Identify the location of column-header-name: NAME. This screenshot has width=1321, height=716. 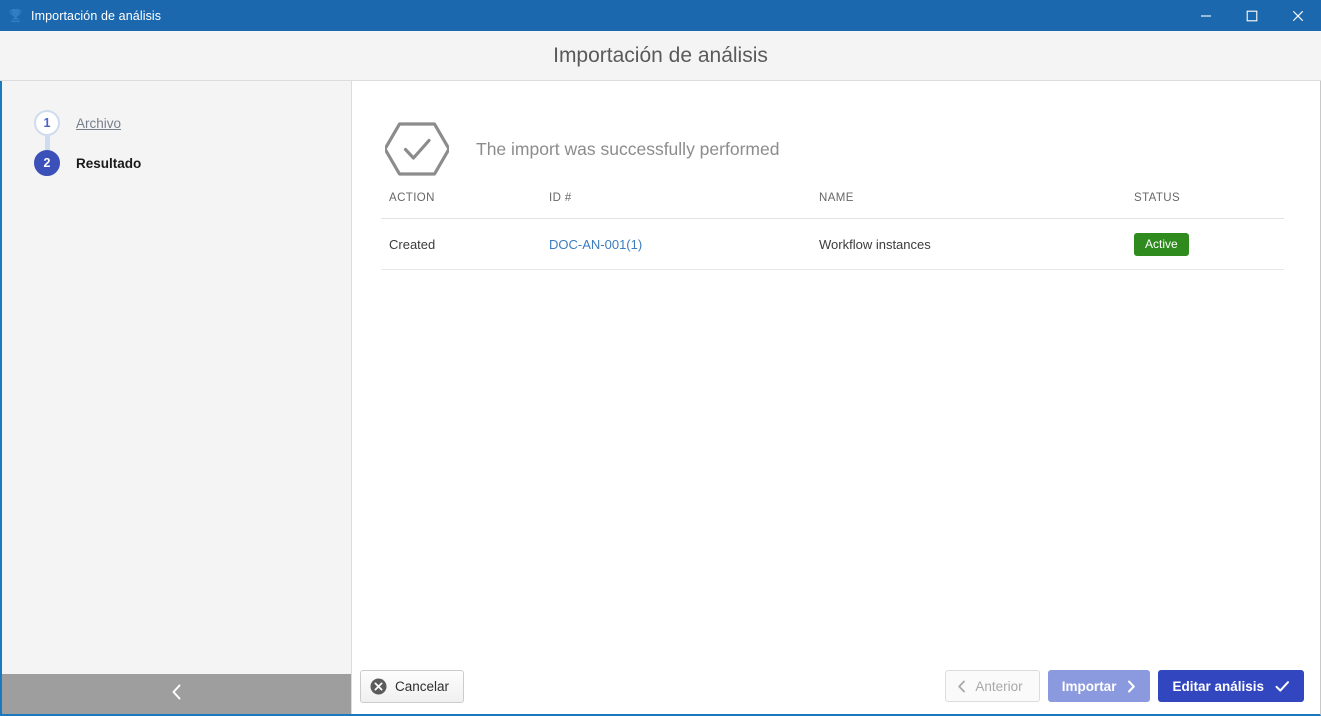
(976, 205).